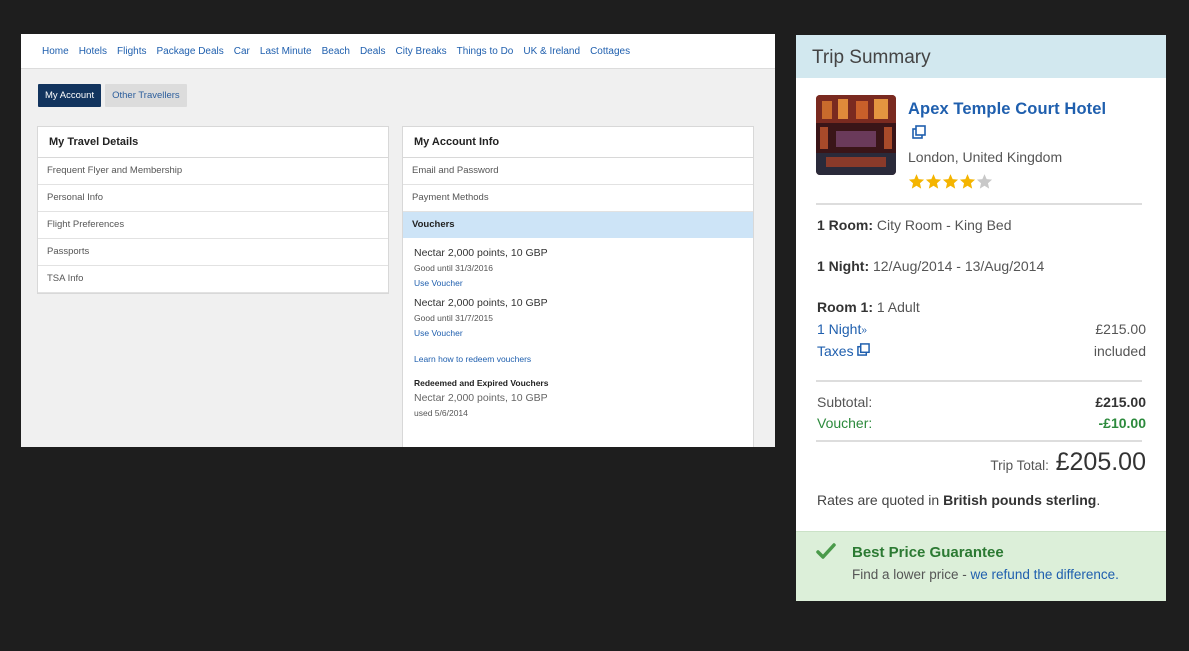 The width and height of the screenshot is (1189, 651). What do you see at coordinates (551, 51) in the screenshot?
I see `nav-link-uk-ireland: UK & Ireland` at bounding box center [551, 51].